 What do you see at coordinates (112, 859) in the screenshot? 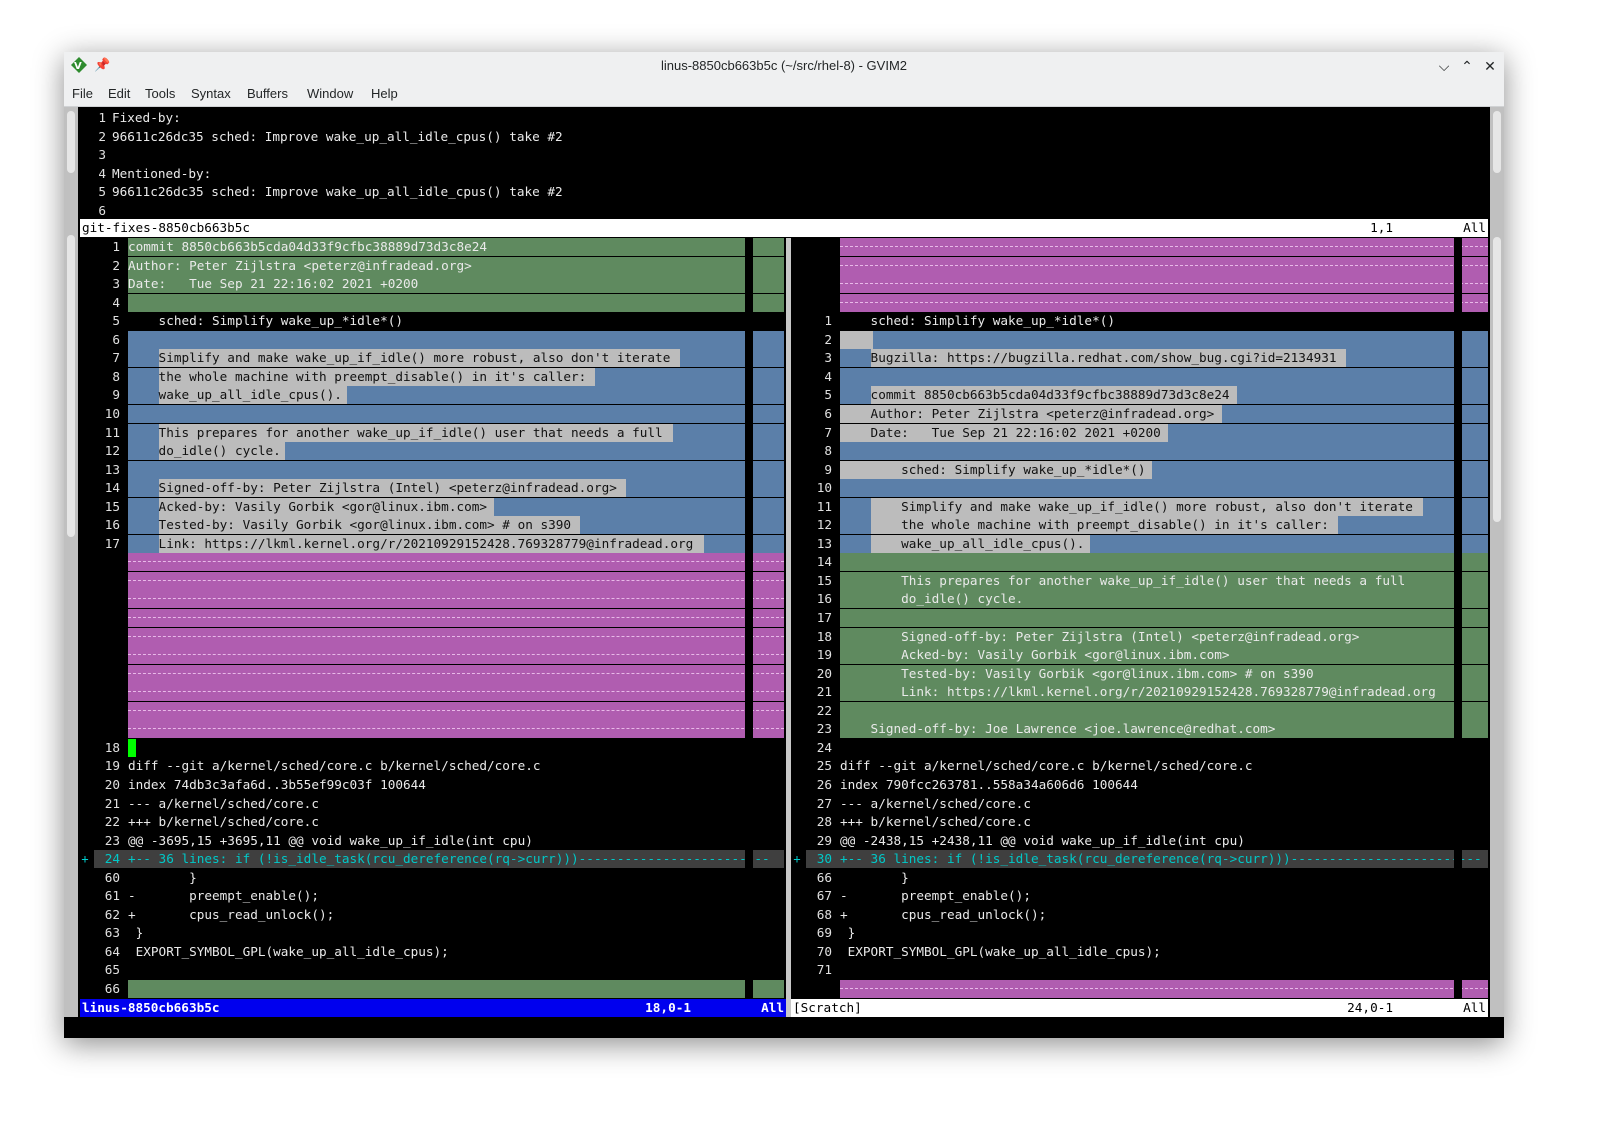
I see `line-number: 24` at bounding box center [112, 859].